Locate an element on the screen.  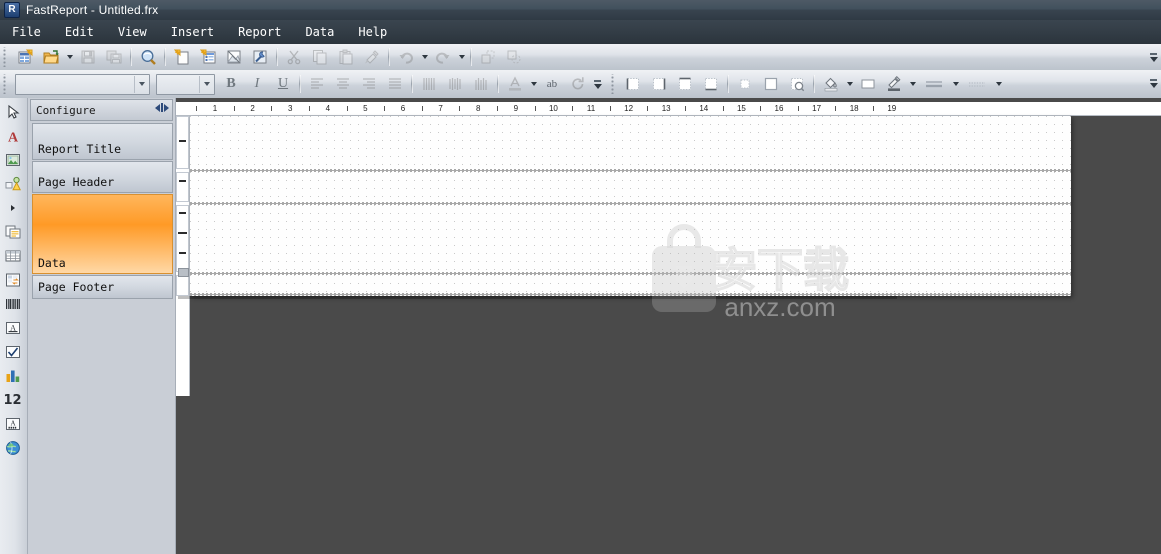
new-report-button is located at coordinates (25, 57).